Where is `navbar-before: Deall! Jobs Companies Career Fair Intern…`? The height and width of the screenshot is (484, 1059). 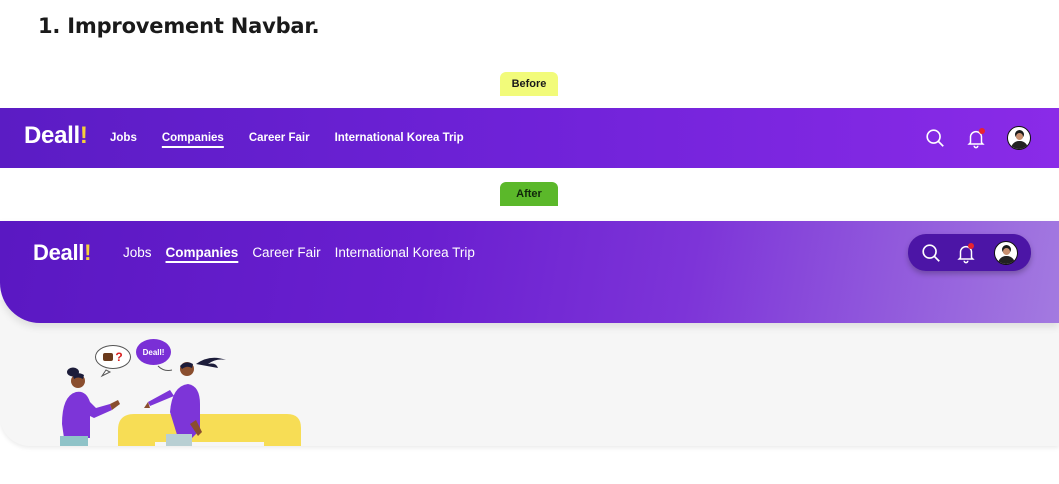
navbar-before: Deall! Jobs Companies Career Fair Intern… is located at coordinates (529, 138).